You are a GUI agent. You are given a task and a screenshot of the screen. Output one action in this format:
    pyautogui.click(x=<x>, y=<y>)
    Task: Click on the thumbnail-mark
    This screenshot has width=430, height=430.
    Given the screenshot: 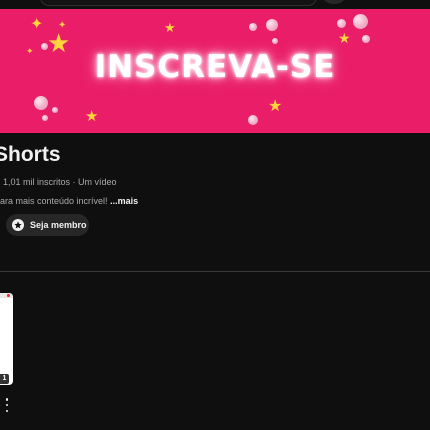 What is the action you would take?
    pyautogui.click(x=8, y=295)
    